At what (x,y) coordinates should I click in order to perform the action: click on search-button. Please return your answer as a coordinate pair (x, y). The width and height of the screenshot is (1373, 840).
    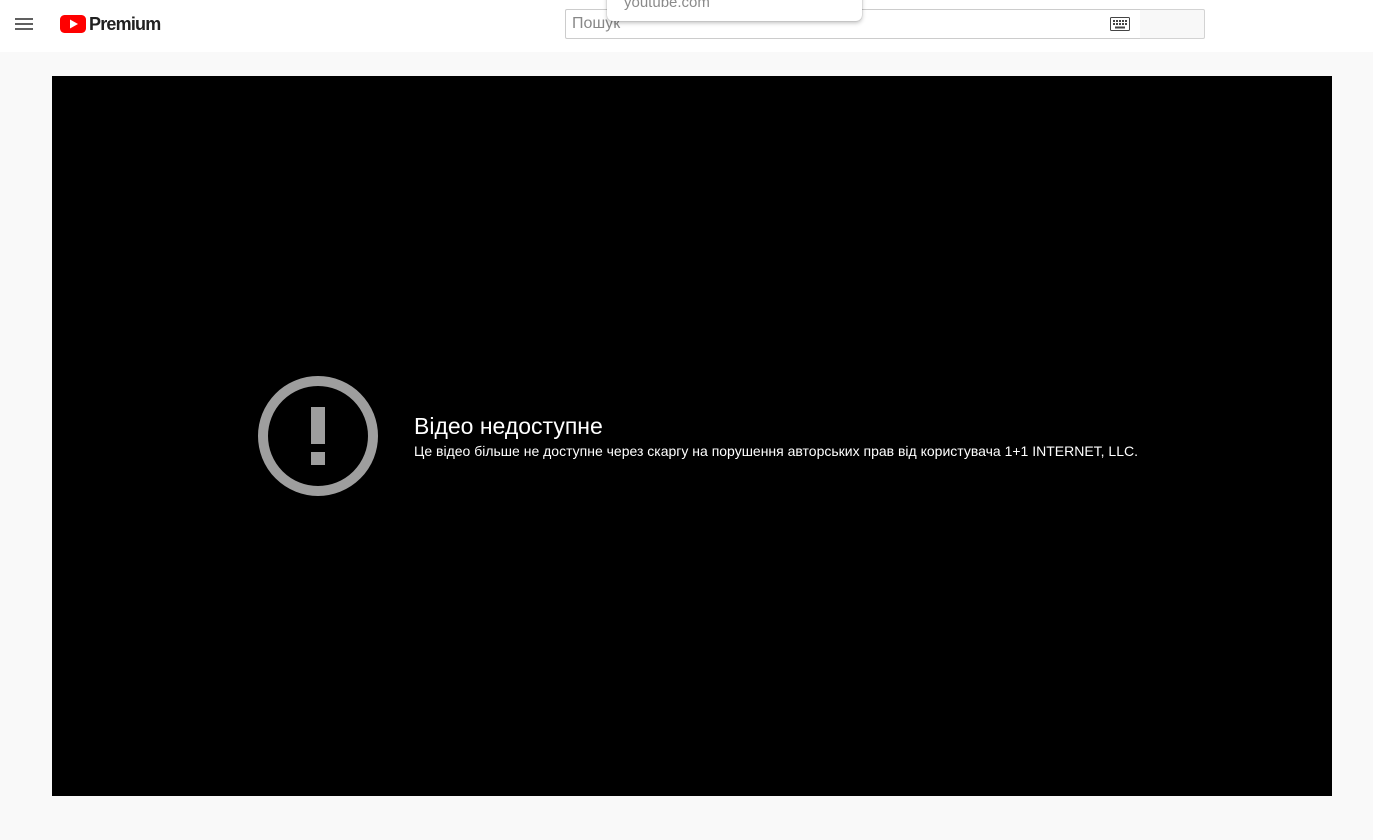
    Looking at the image, I should click on (1172, 24).